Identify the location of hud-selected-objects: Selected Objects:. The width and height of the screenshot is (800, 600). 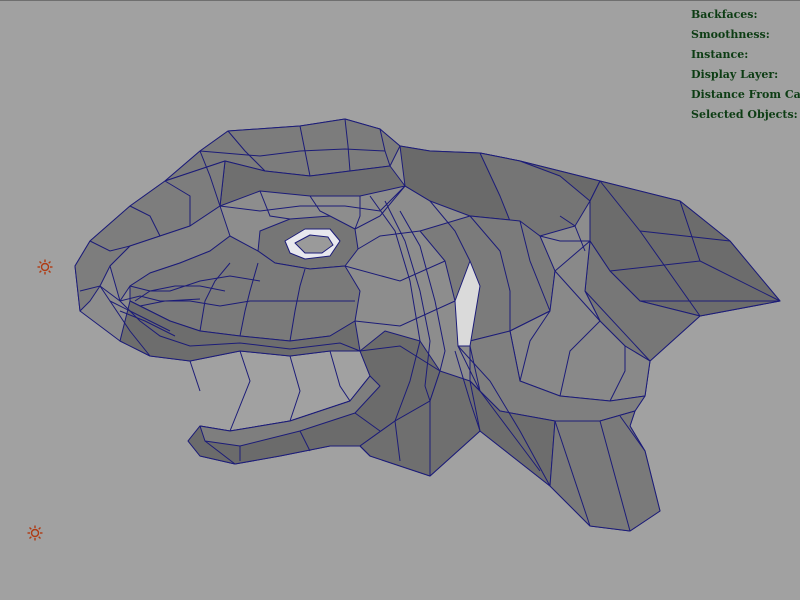
(744, 114).